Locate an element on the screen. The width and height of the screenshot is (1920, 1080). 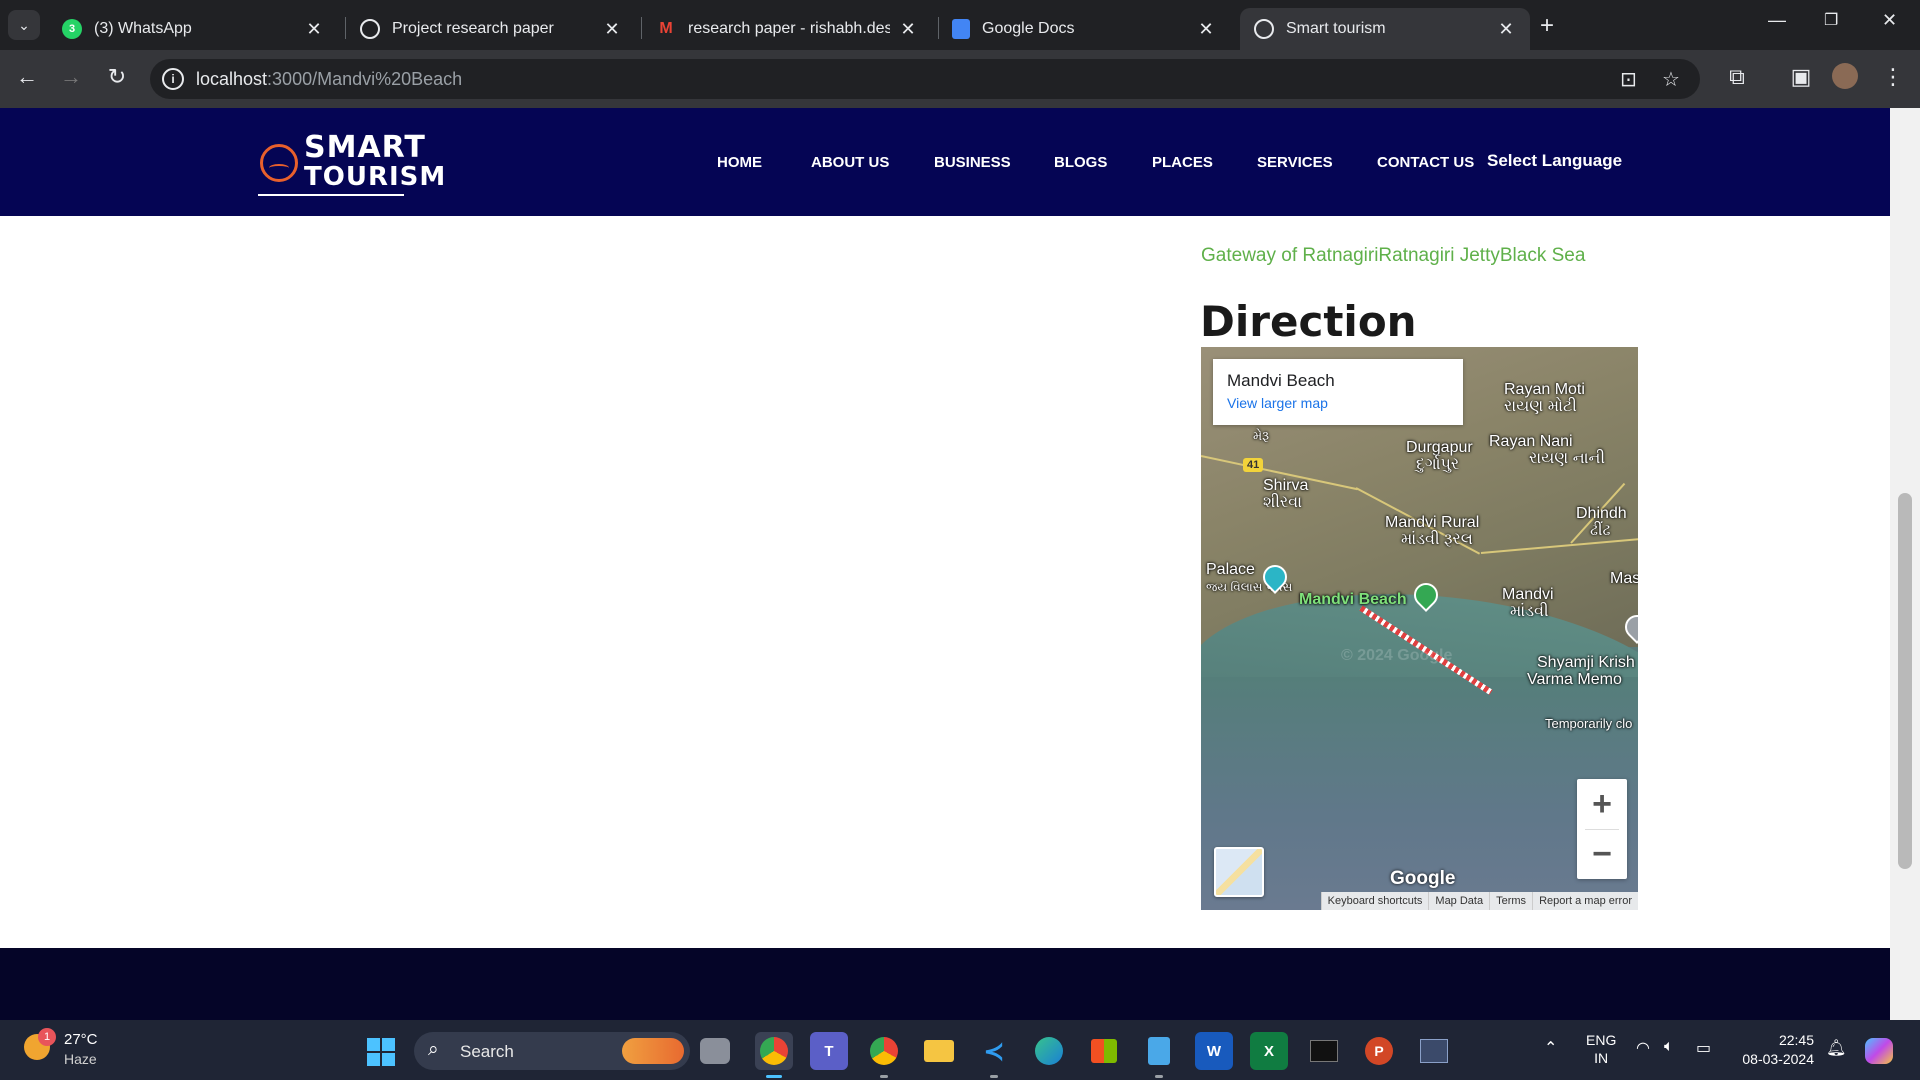
nav-services: SERVICES is located at coordinates (1295, 162).